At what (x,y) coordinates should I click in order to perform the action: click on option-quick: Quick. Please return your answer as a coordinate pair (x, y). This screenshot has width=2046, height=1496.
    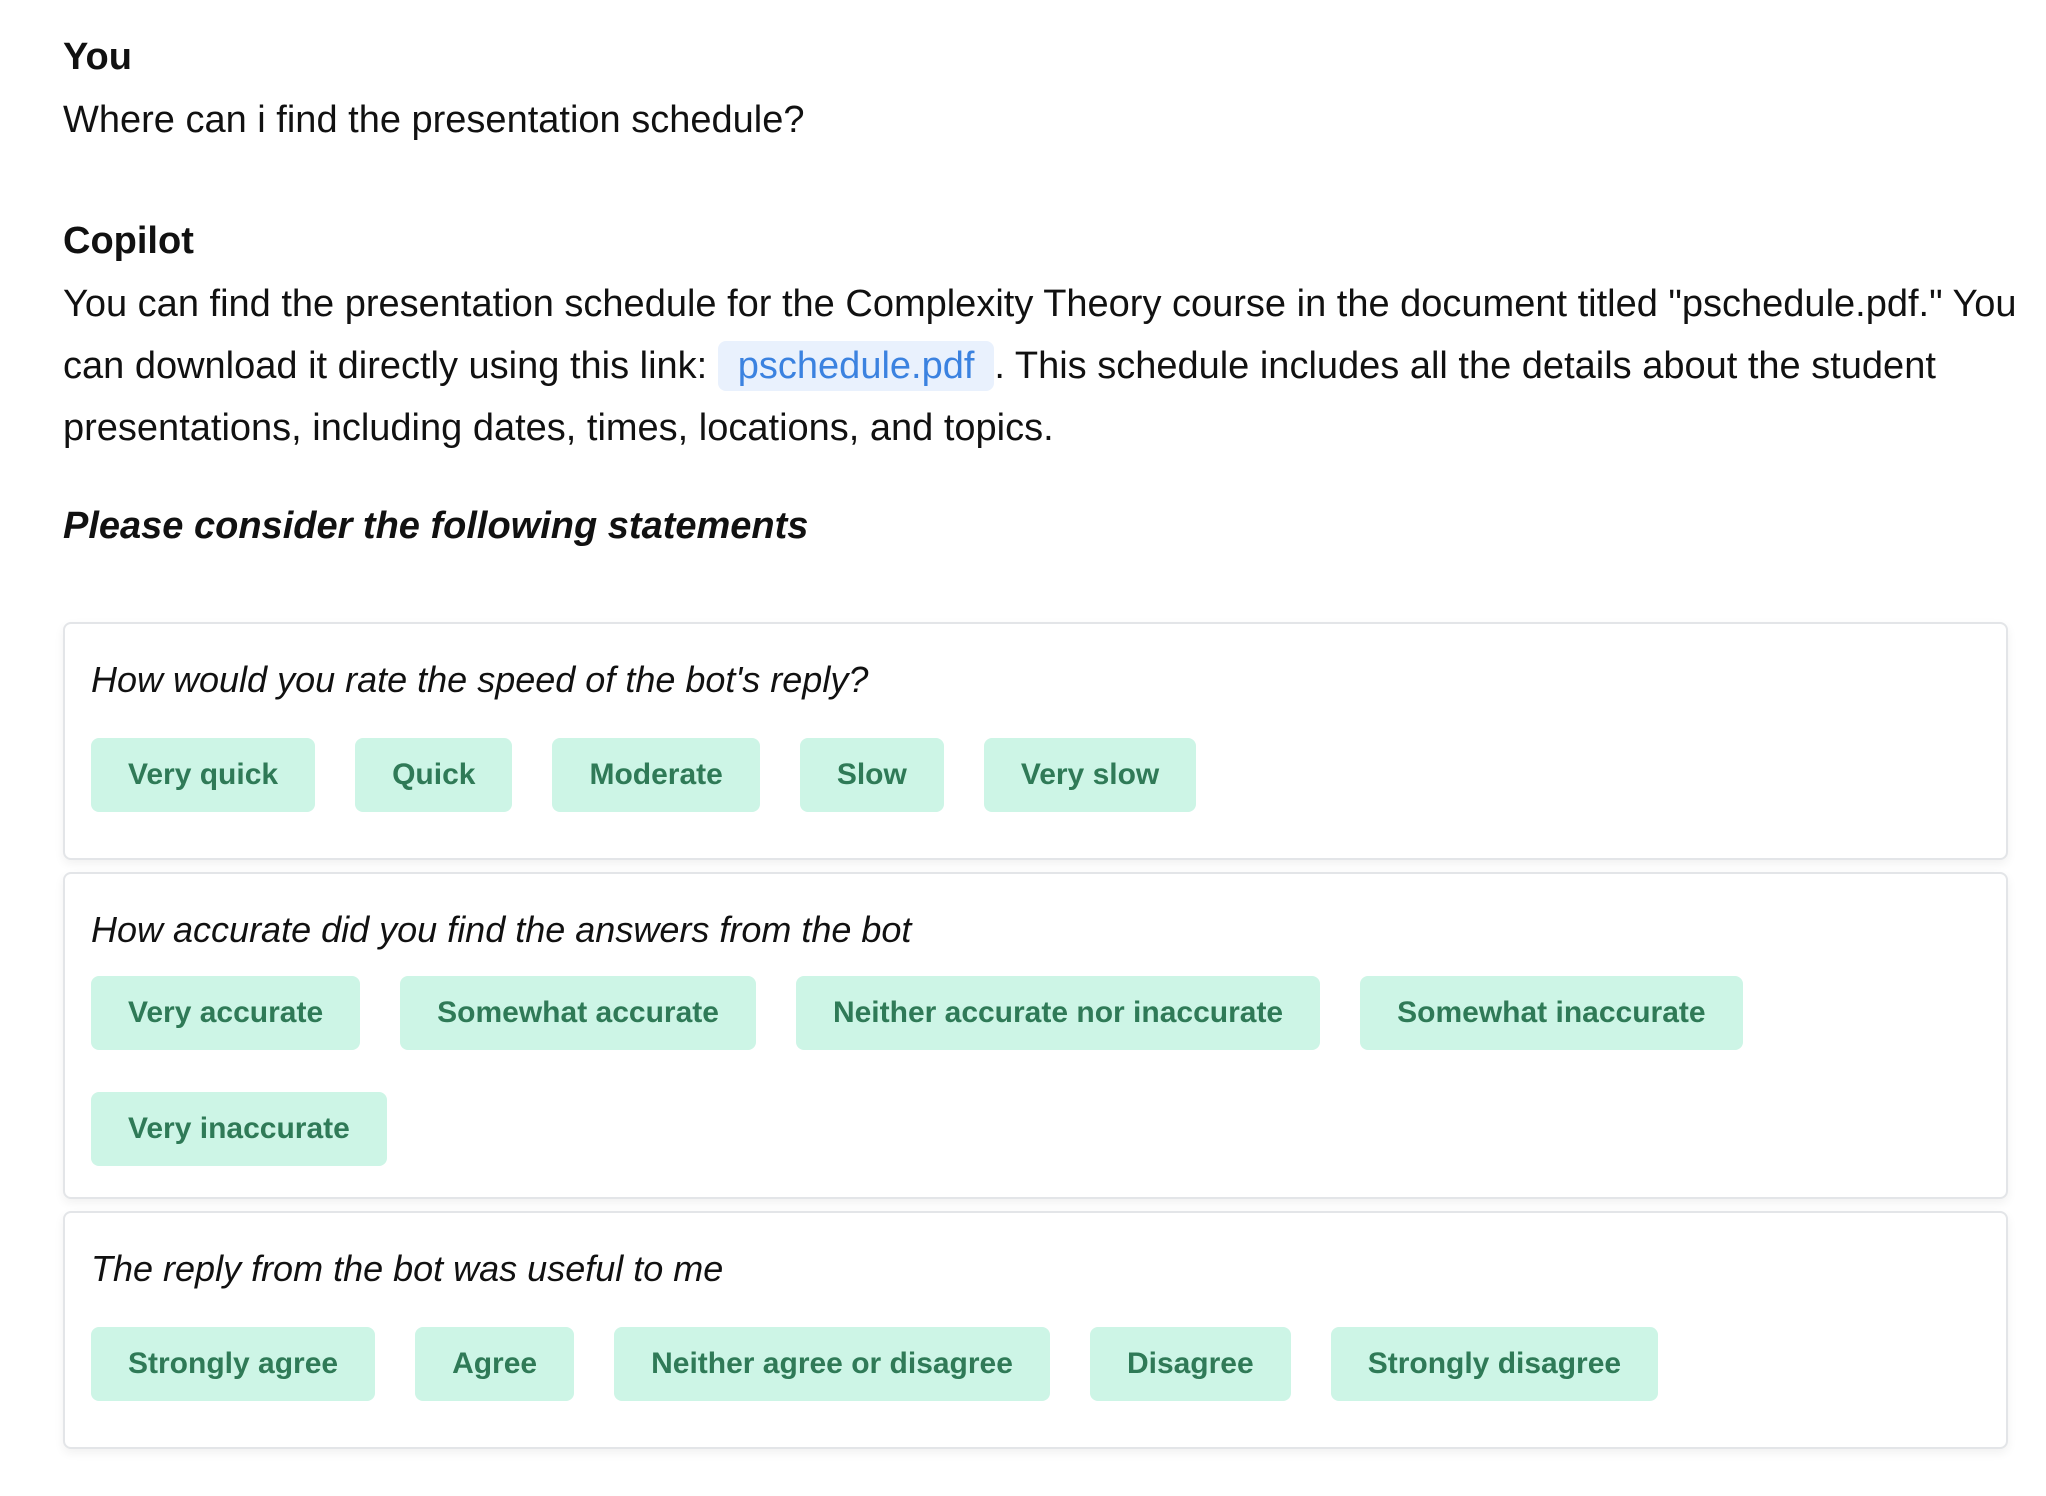
    Looking at the image, I should click on (434, 775).